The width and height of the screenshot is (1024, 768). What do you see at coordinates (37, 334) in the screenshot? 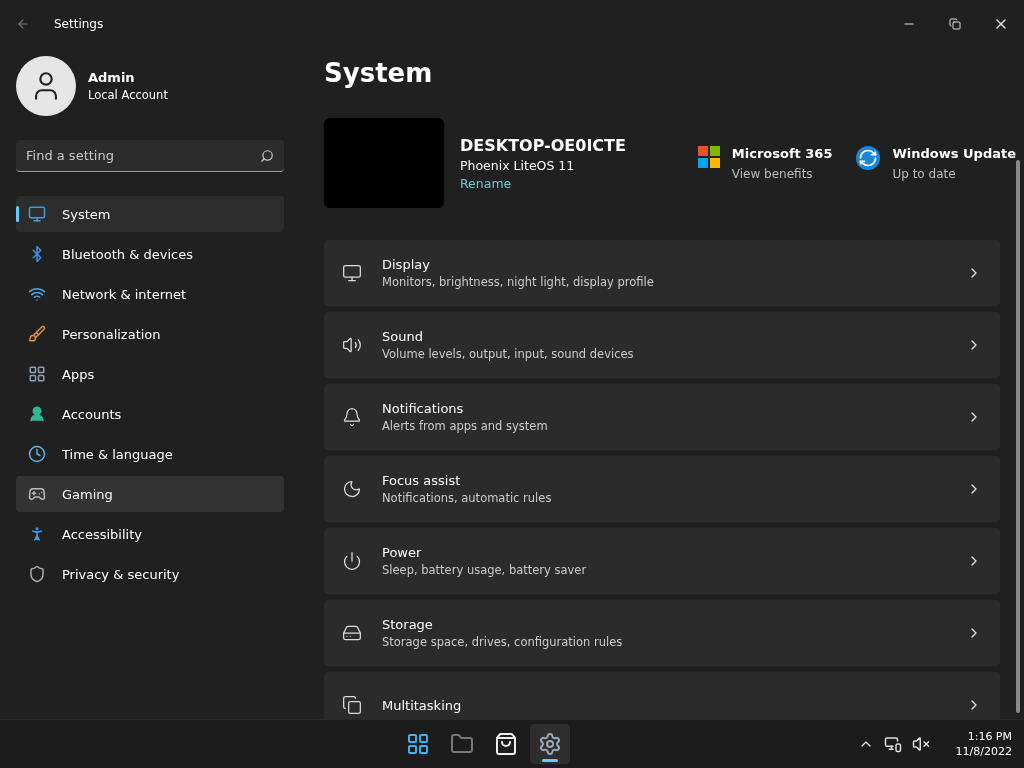
I see `paintbrush-icon` at bounding box center [37, 334].